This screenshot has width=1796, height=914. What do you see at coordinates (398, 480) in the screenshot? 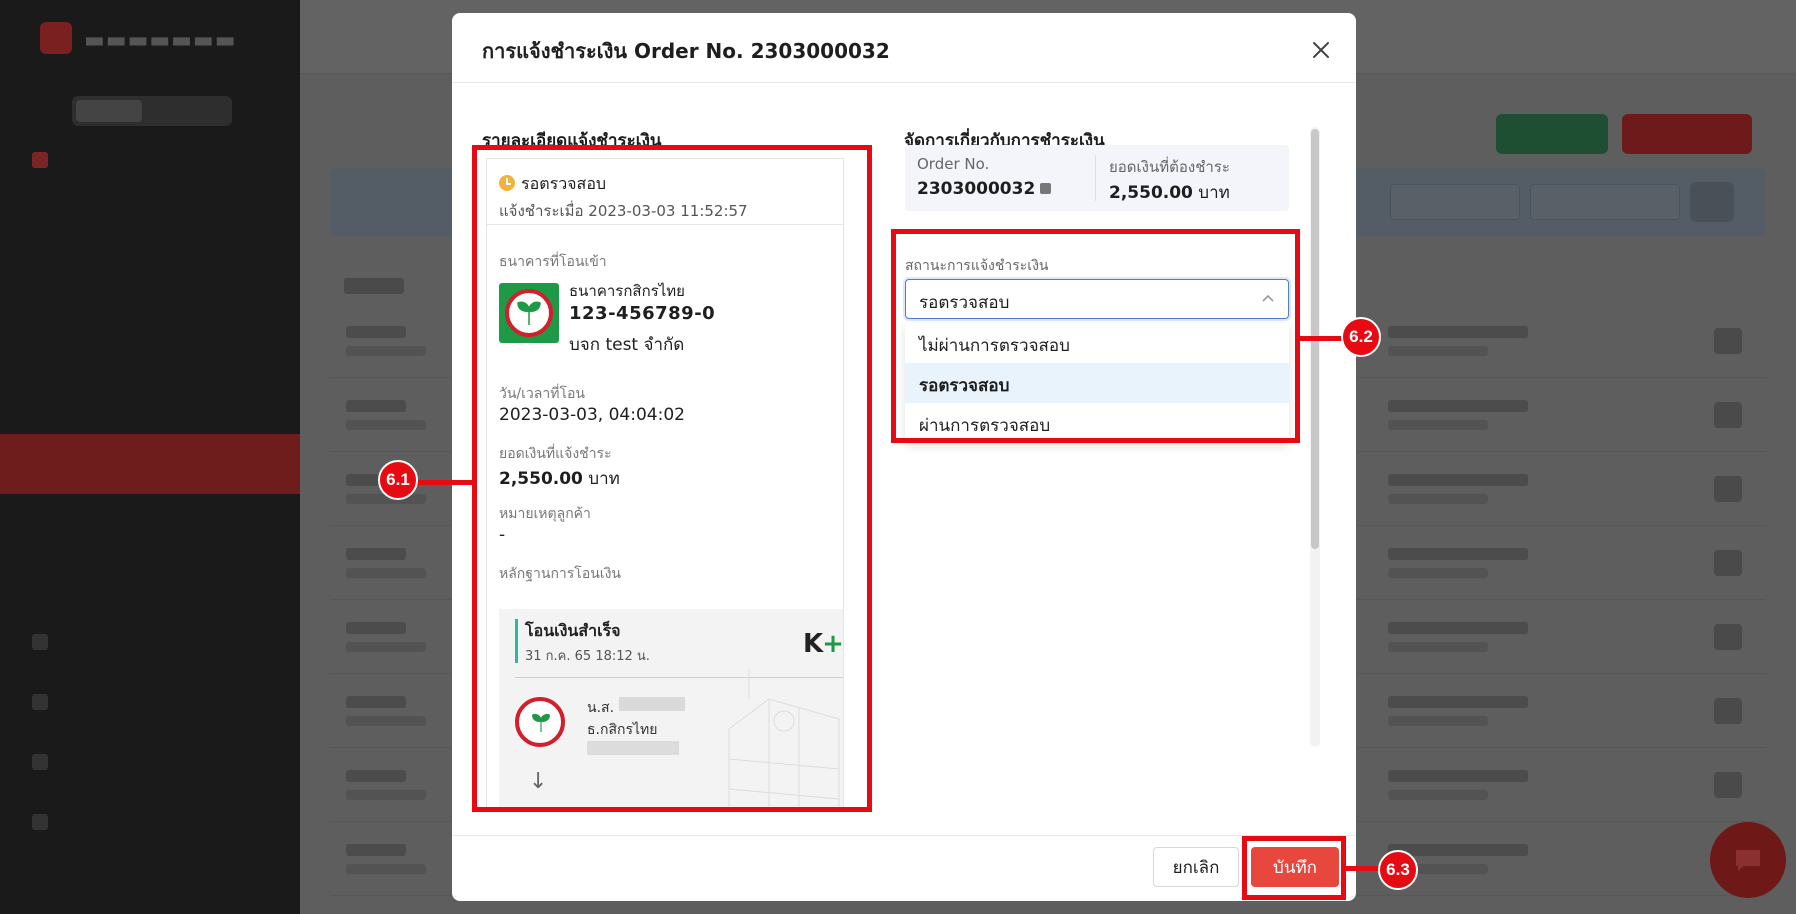
I see `annotation-badge-6-1: 6.1` at bounding box center [398, 480].